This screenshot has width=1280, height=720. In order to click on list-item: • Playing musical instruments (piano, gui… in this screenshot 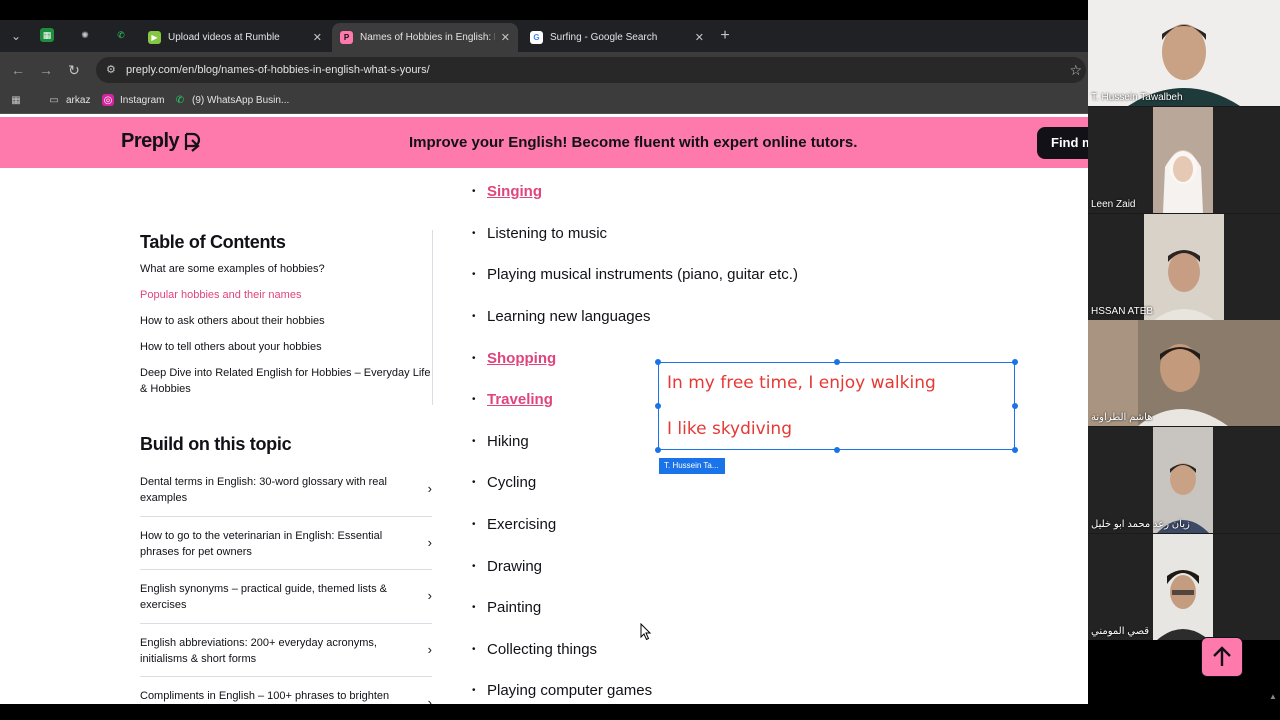, I will do `click(635, 275)`.